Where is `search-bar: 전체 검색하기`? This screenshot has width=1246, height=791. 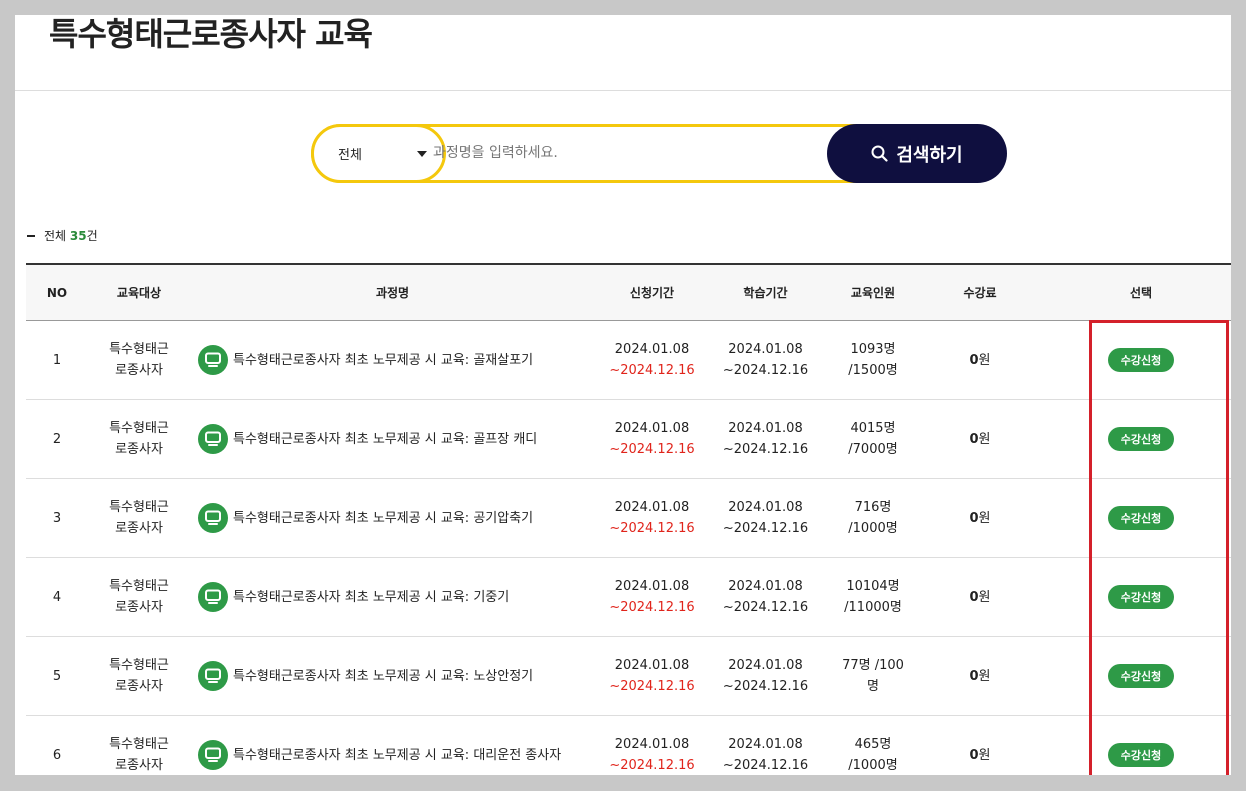 search-bar: 전체 검색하기 is located at coordinates (659, 153).